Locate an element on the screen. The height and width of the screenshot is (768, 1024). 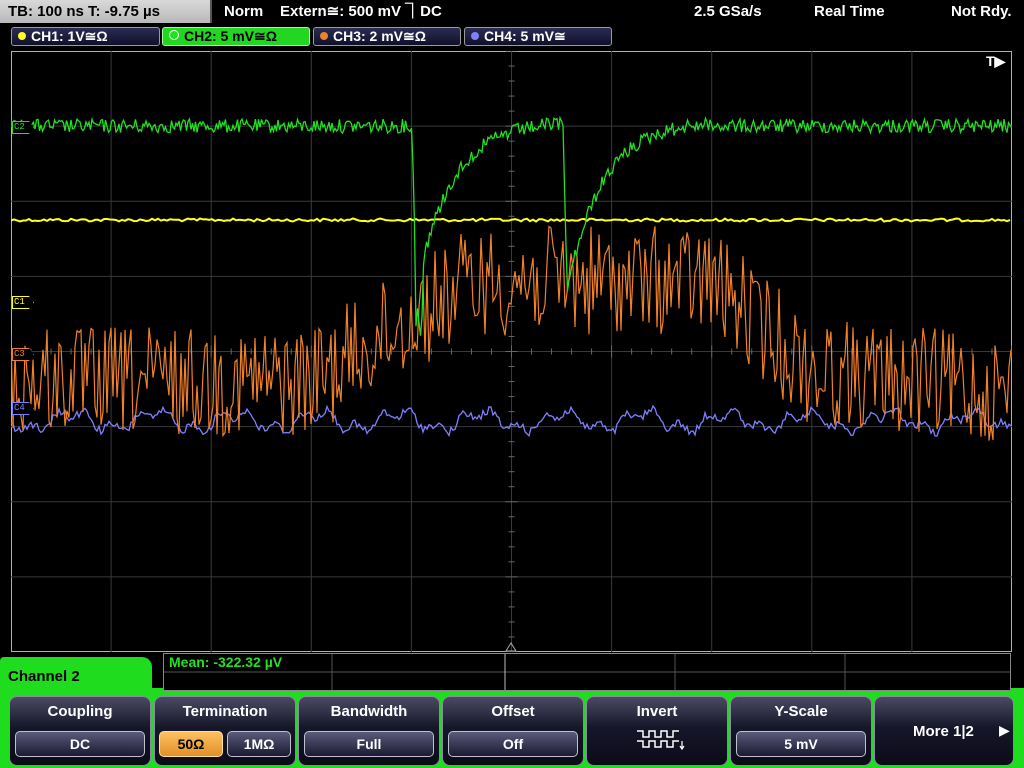
invert-title: Invert is located at coordinates (657, 711).